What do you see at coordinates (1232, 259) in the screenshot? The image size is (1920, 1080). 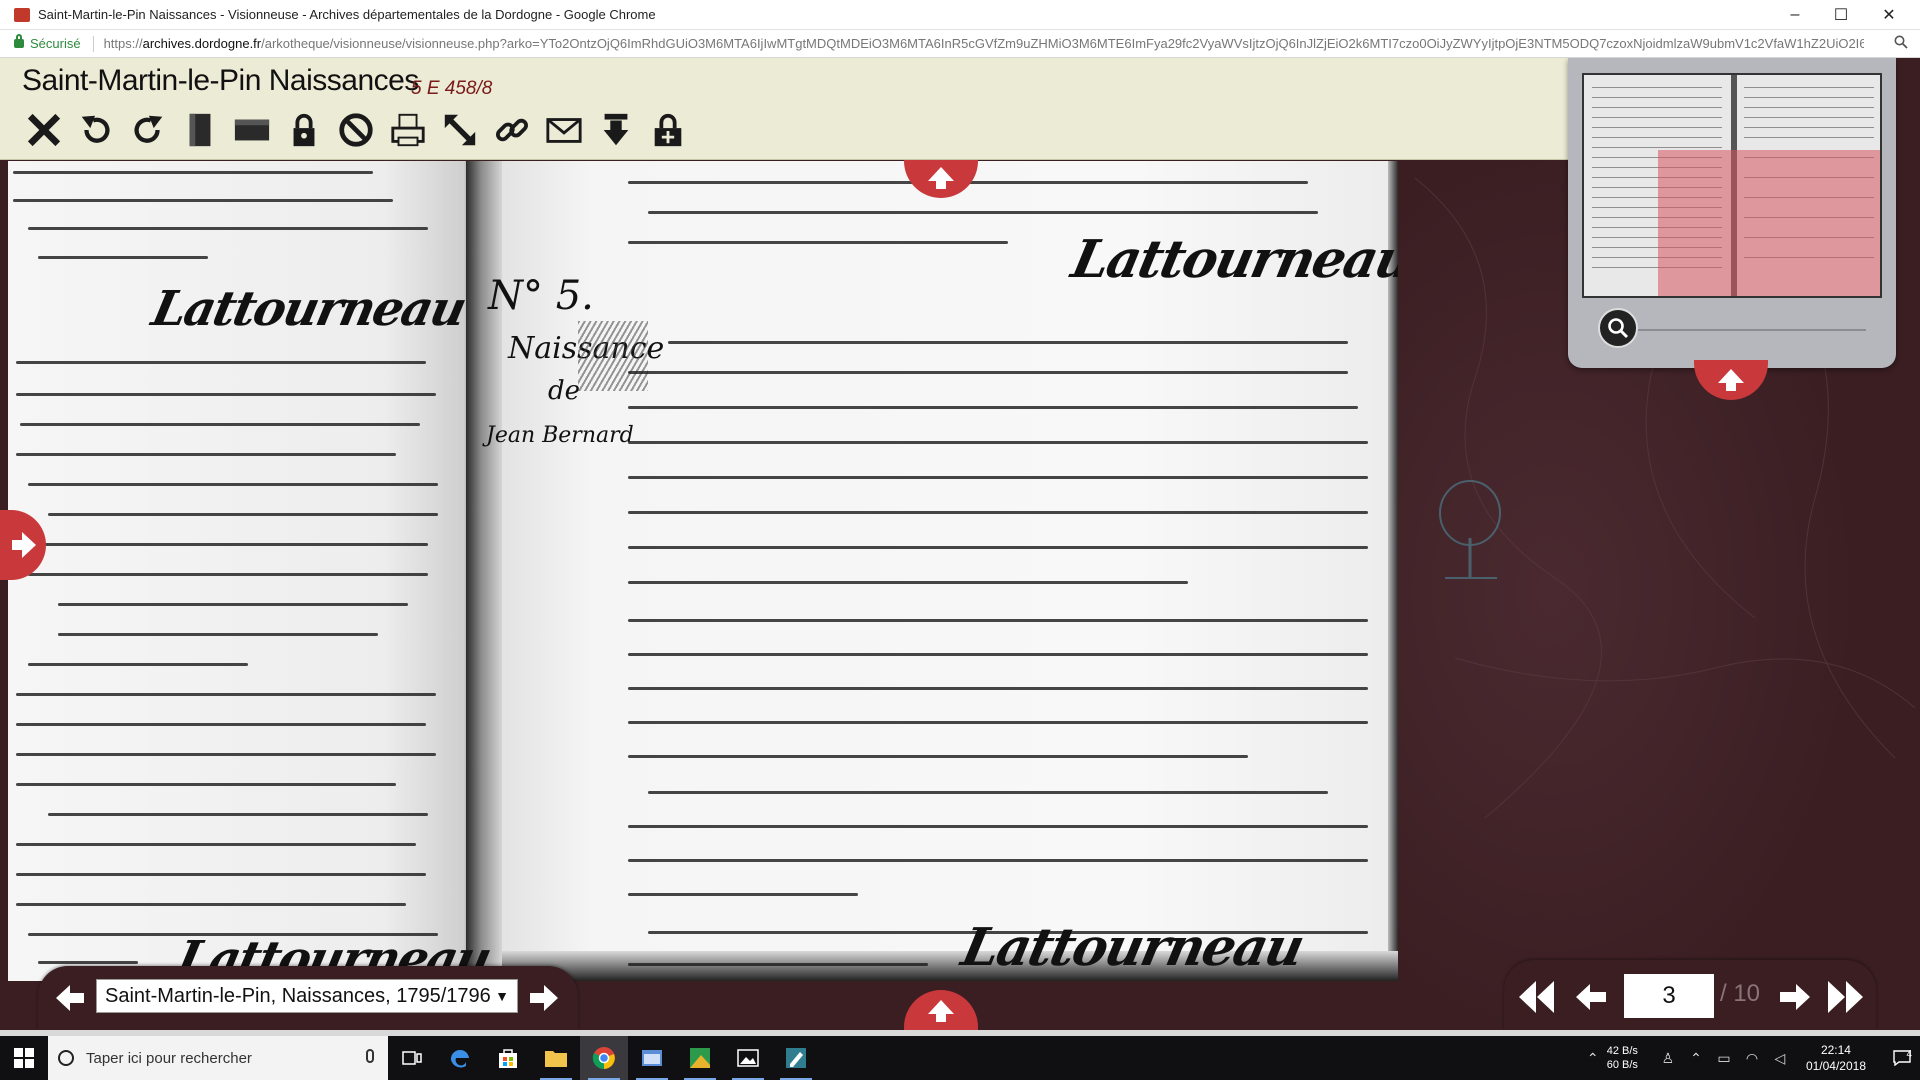 I see `signature-right-top: Lattourneau` at bounding box center [1232, 259].